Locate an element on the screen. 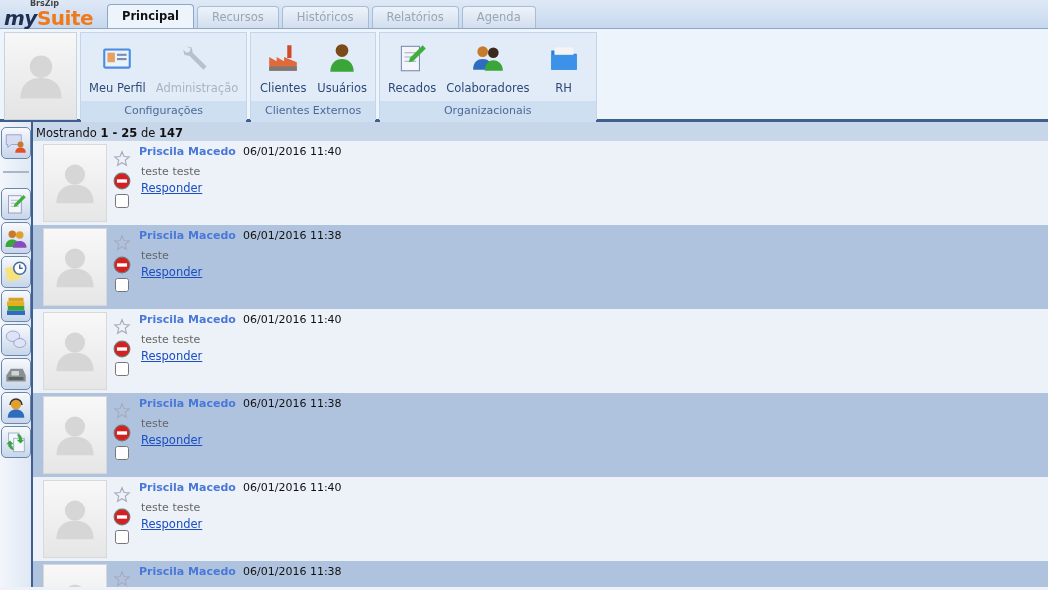 This screenshot has height=590, width=1048. ribbon-button: Usuários is located at coordinates (342, 69).